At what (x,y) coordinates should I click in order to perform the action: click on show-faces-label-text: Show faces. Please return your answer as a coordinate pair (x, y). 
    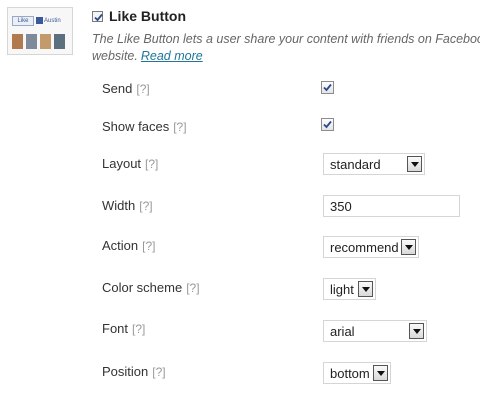
    Looking at the image, I should click on (136, 126).